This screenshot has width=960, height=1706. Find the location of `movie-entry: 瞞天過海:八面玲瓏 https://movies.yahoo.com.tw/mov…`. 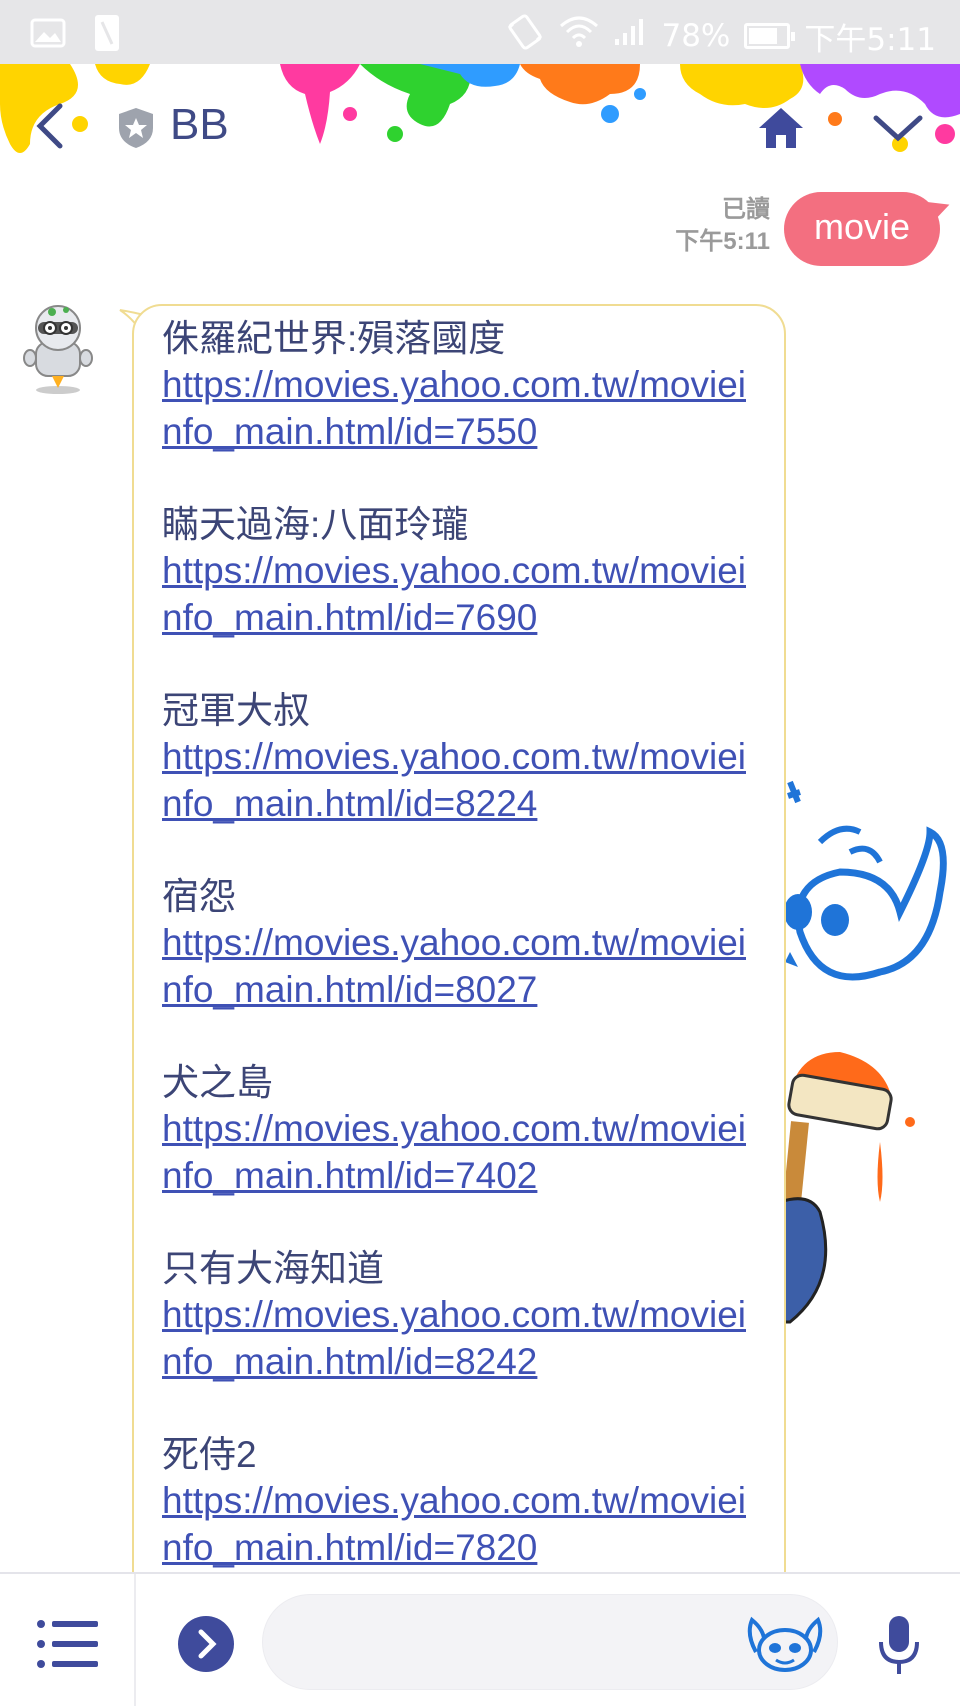

movie-entry: 瞞天過海:八面玲瓏 https://movies.yahoo.com.tw/mov… is located at coordinates (463, 571).